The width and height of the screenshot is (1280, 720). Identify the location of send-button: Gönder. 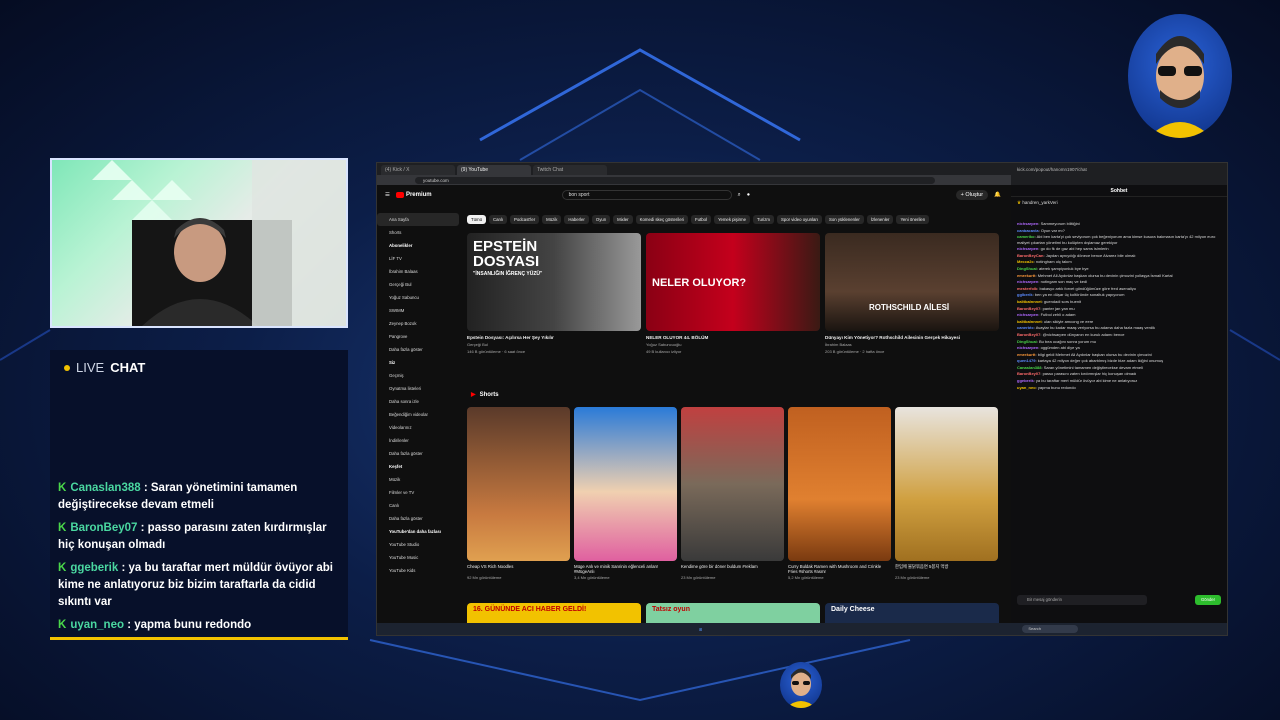
(1208, 600).